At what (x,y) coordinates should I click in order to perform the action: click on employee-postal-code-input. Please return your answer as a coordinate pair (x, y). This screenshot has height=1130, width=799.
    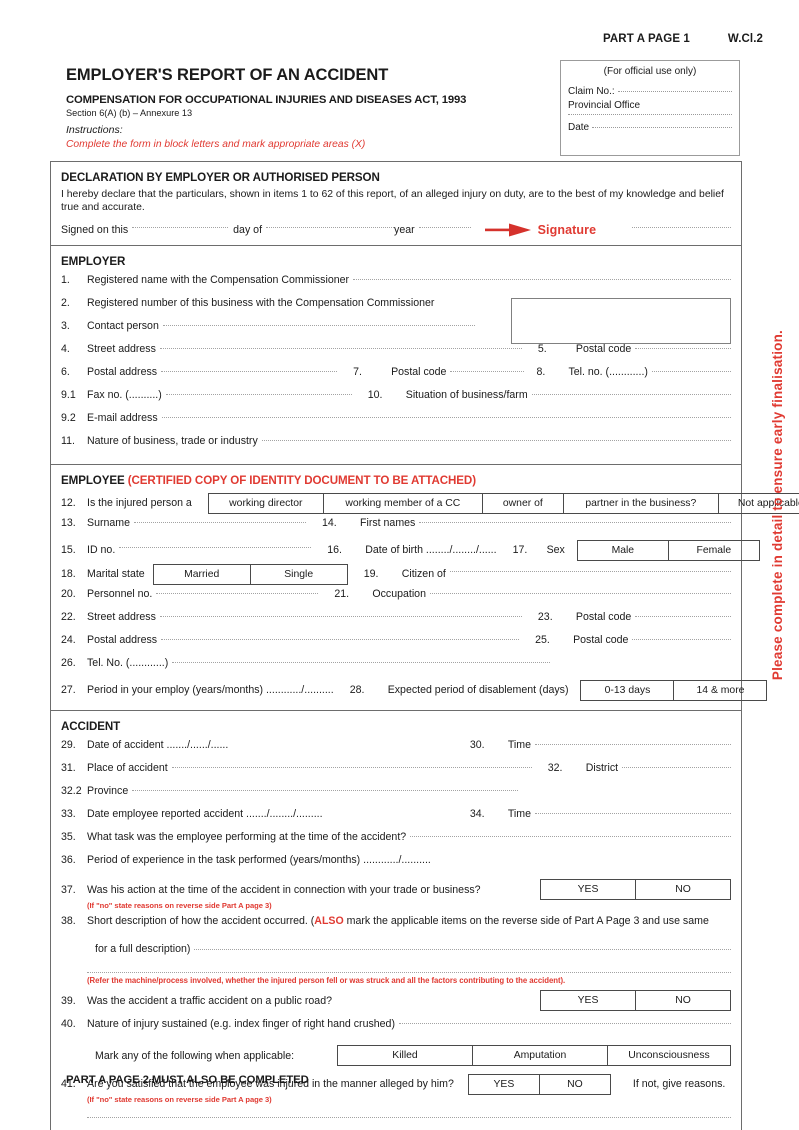
    Looking at the image, I should click on (681, 640).